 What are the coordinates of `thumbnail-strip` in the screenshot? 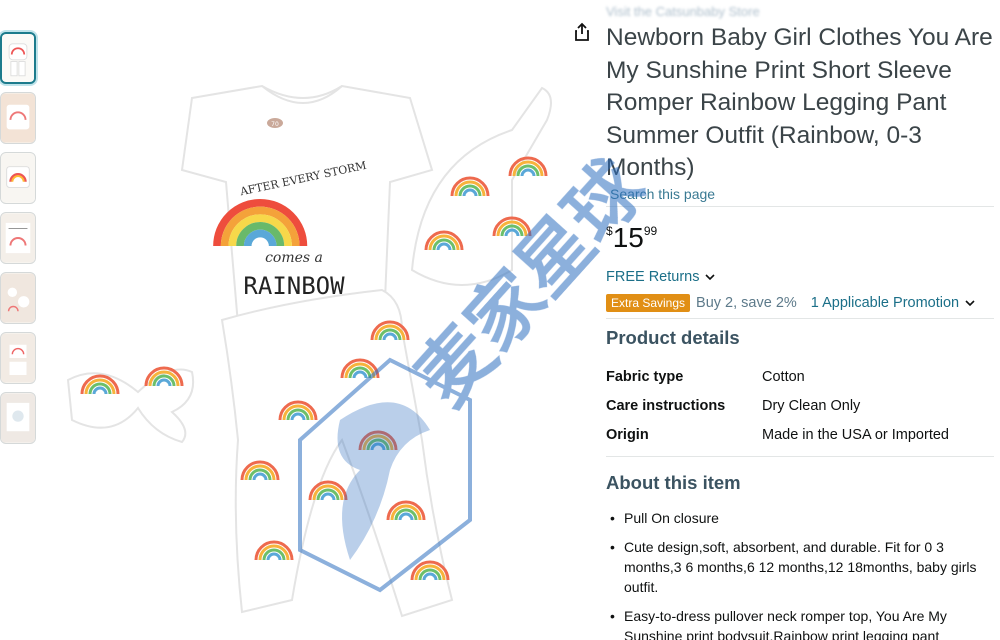 It's located at (19, 242).